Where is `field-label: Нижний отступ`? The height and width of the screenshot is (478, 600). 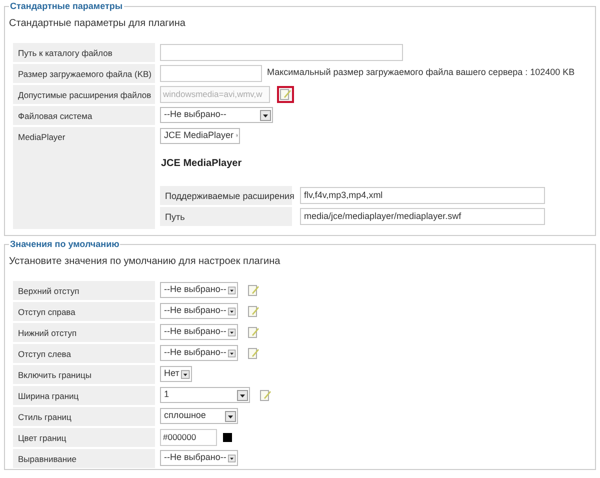 field-label: Нижний отступ is located at coordinates (84, 332).